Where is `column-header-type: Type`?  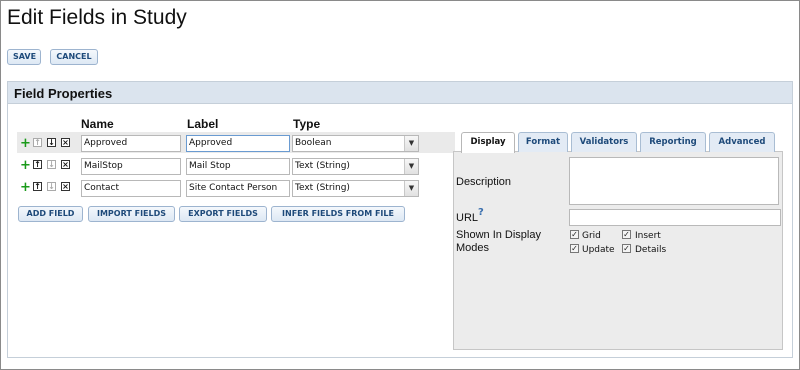 column-header-type: Type is located at coordinates (307, 124).